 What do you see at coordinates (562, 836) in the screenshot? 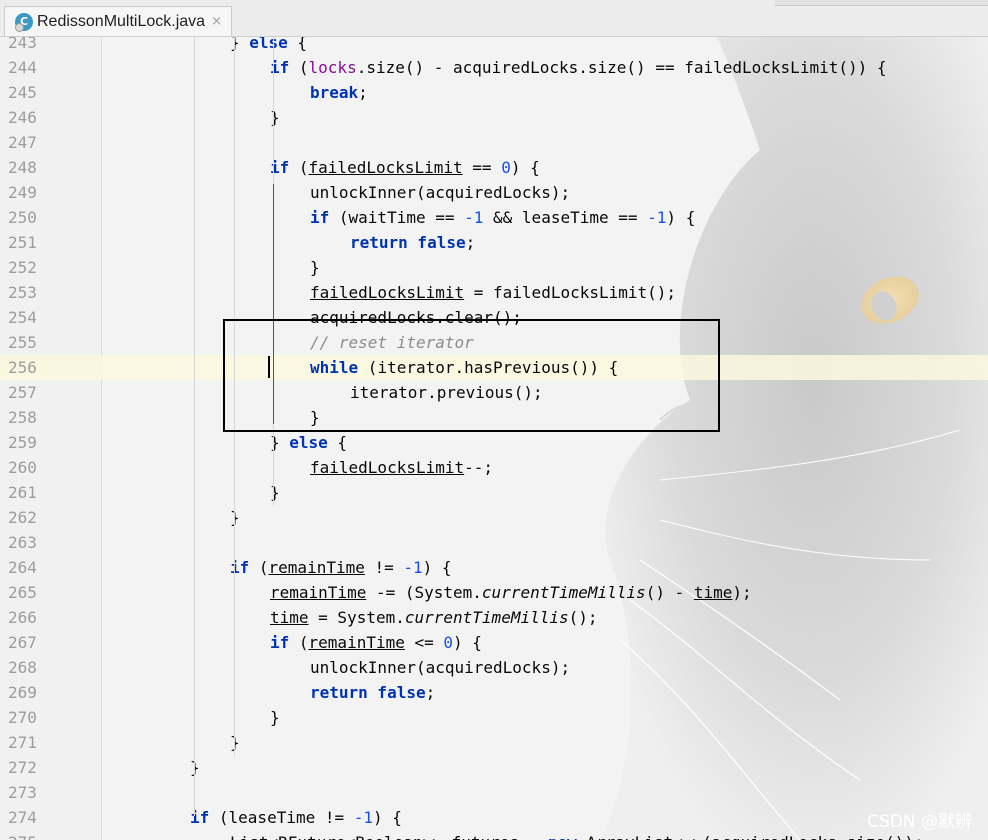
I see `code-token: new` at bounding box center [562, 836].